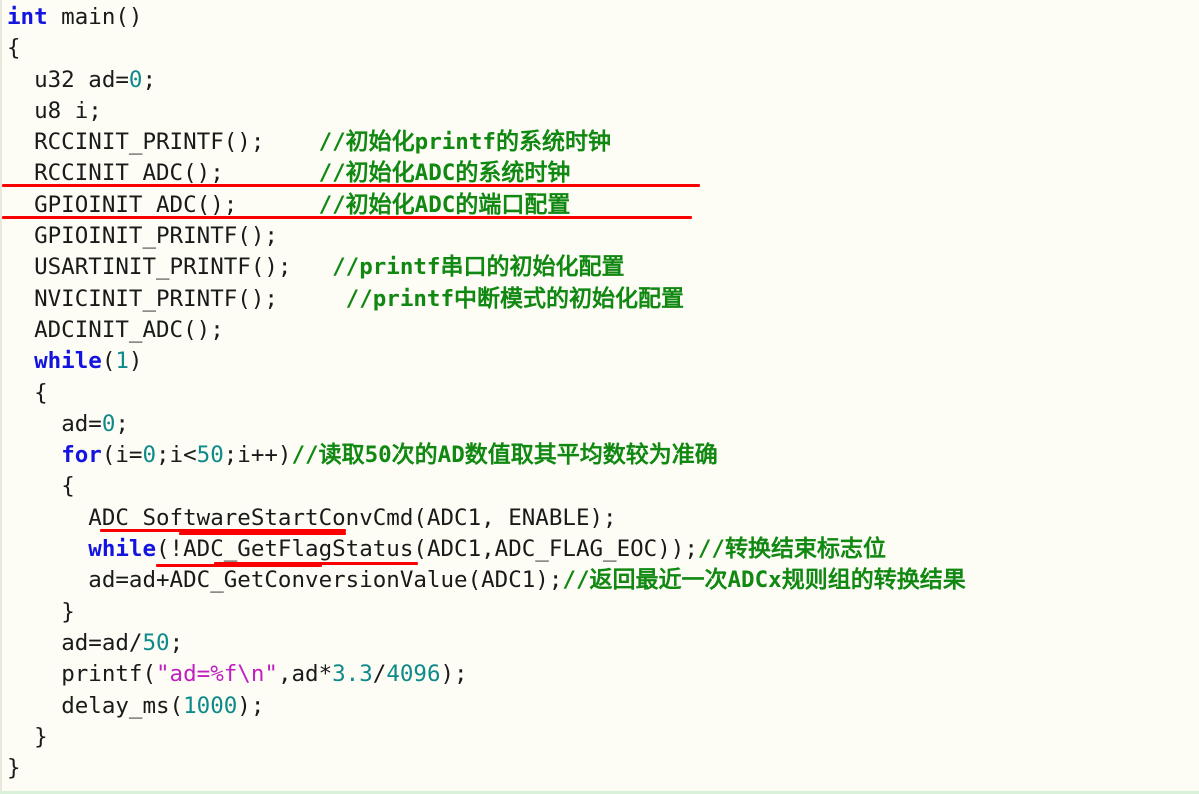 The image size is (1199, 794). Describe the element at coordinates (257, 455) in the screenshot. I see `code-token-plain: ;i++)` at that location.